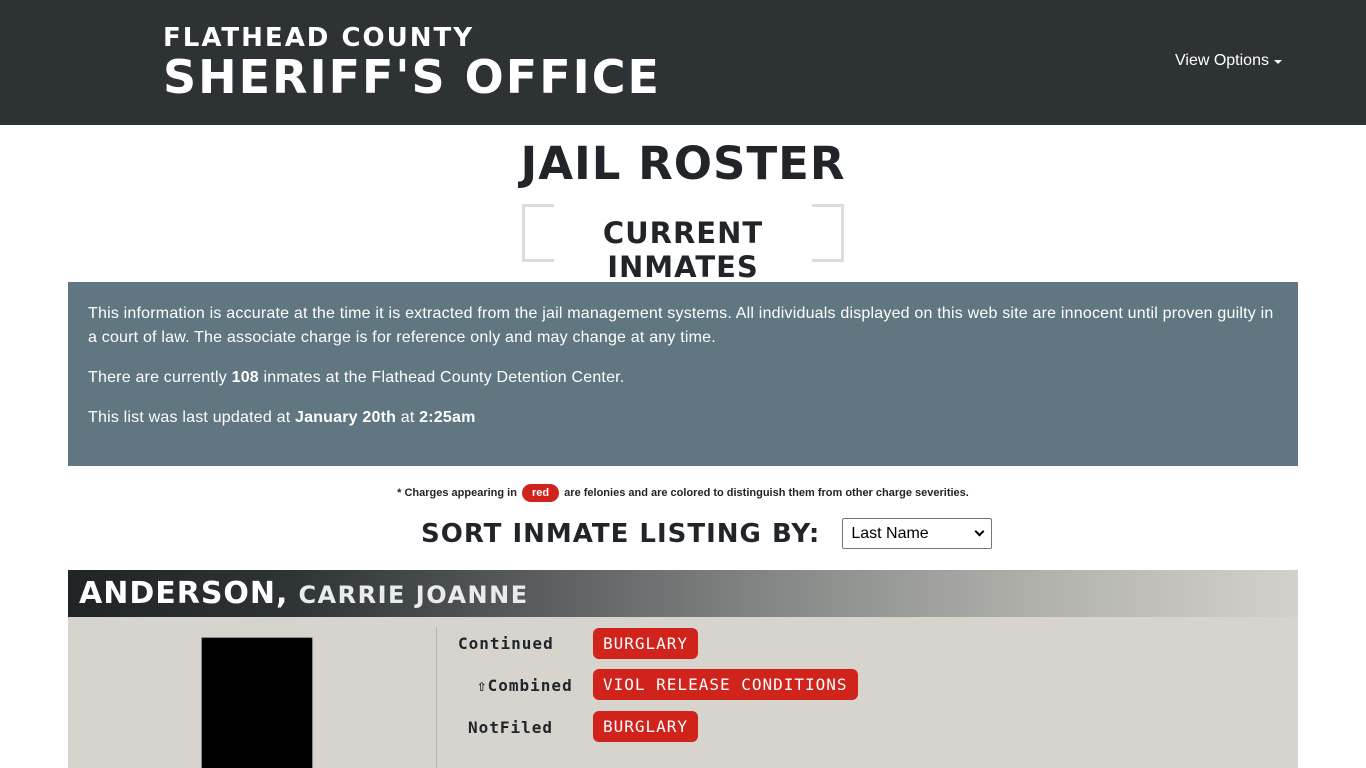 The width and height of the screenshot is (1366, 768). Describe the element at coordinates (683, 163) in the screenshot. I see `page-title: JAIL ROSTER` at that location.